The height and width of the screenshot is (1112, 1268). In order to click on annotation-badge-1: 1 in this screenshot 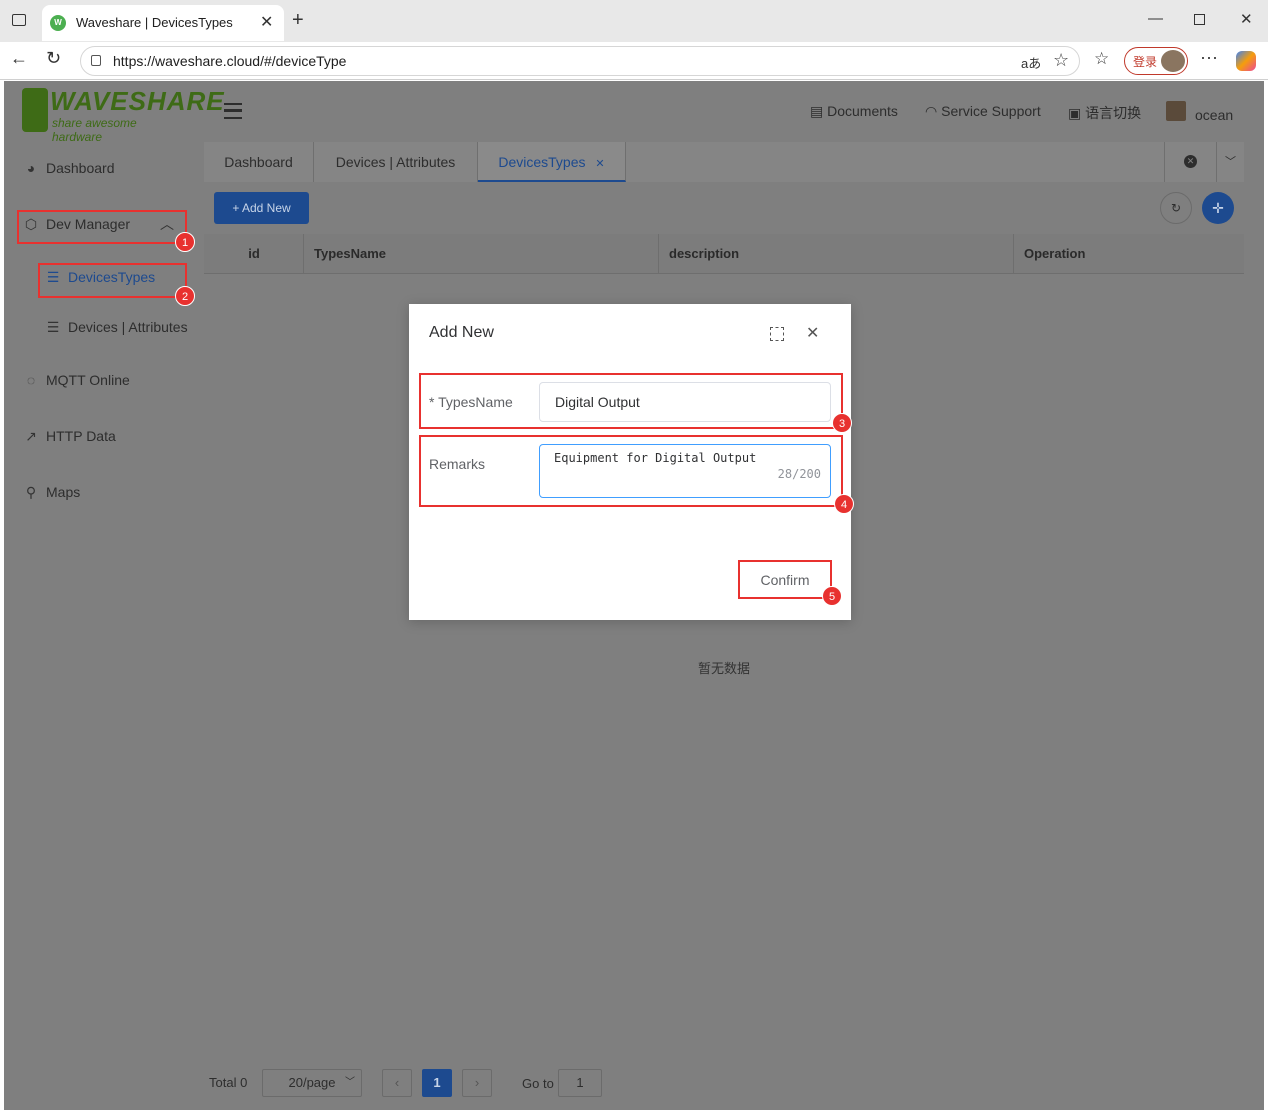, I will do `click(185, 242)`.